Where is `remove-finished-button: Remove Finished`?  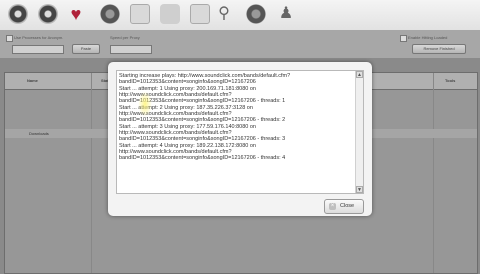 remove-finished-button: Remove Finished is located at coordinates (439, 49).